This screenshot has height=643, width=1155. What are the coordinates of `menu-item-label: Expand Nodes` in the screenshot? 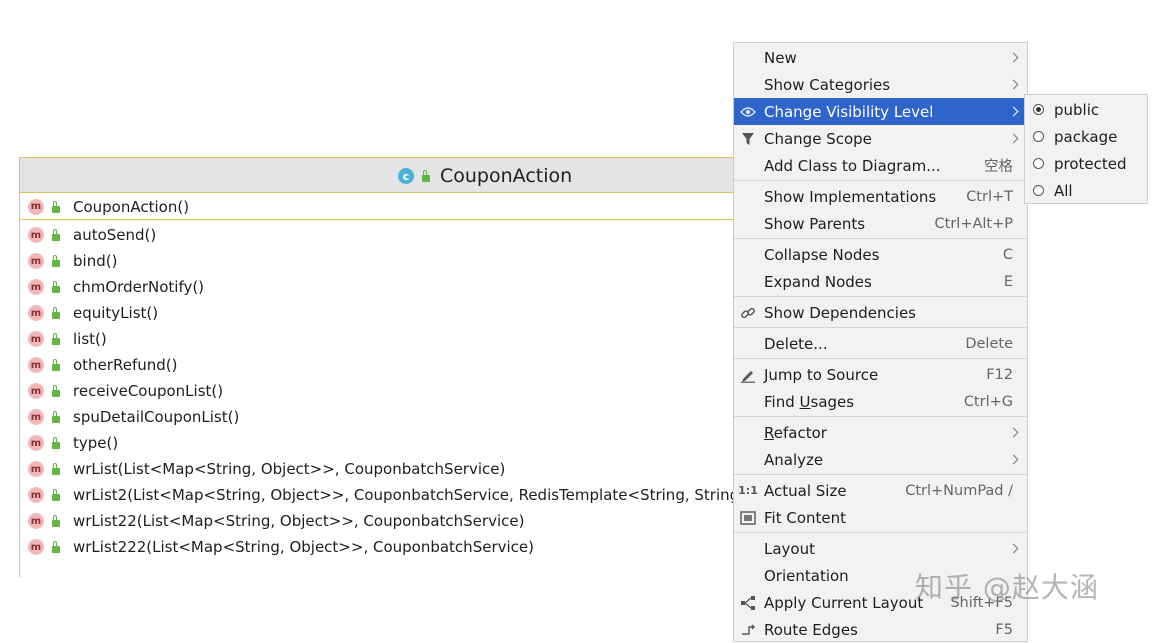 It's located at (818, 281).